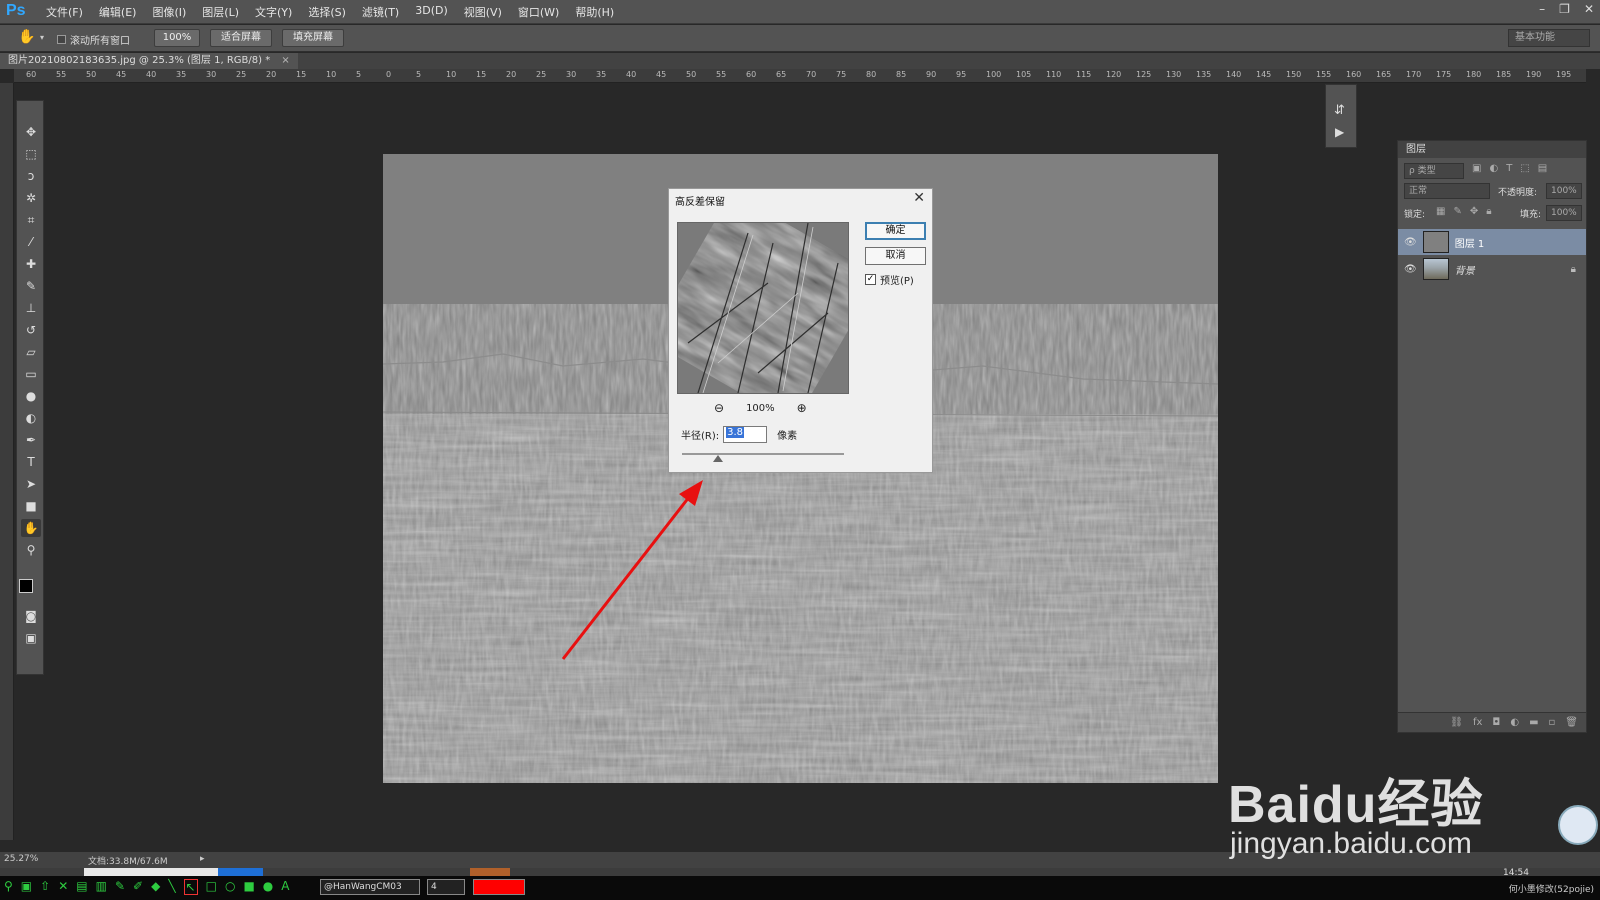 The height and width of the screenshot is (900, 1600). Describe the element at coordinates (1542, 9) in the screenshot. I see `minimize-button: –` at that location.